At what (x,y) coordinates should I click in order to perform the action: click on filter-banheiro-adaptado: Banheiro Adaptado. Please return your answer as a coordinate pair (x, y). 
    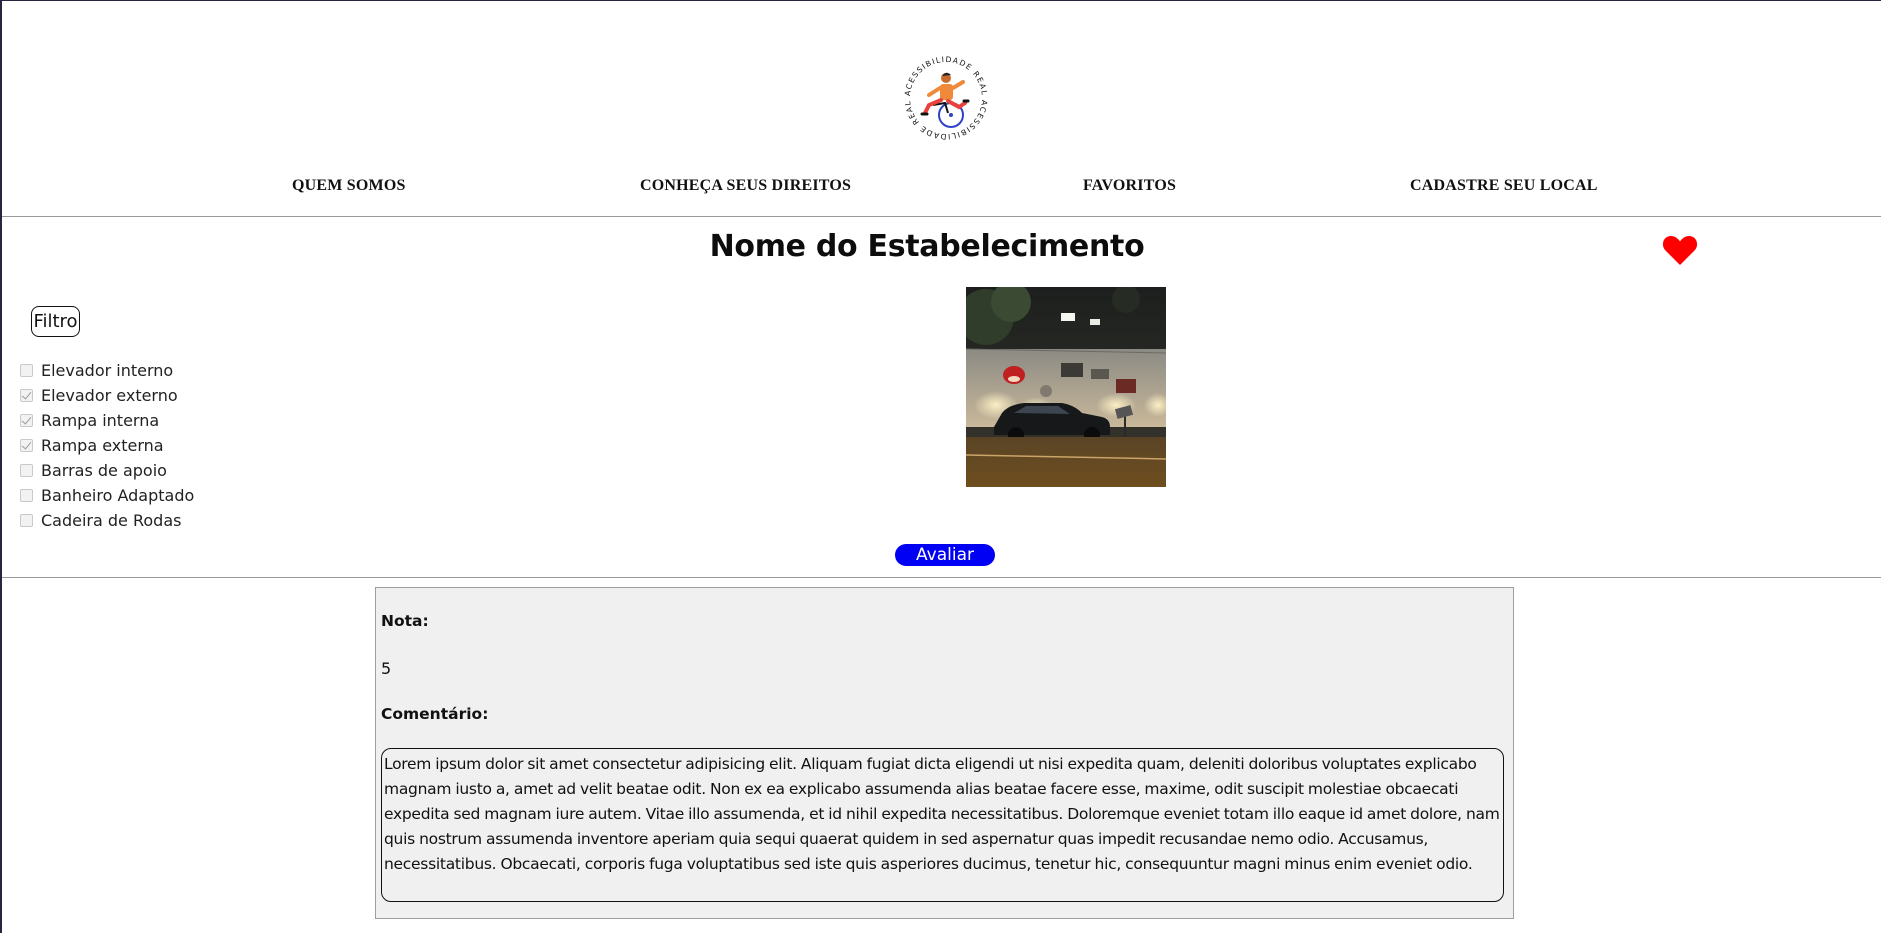
    Looking at the image, I should click on (107, 495).